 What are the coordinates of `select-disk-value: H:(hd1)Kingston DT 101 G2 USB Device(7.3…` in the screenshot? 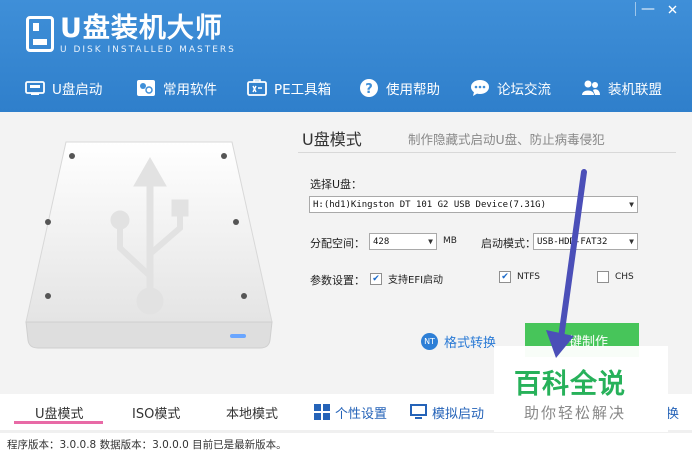 It's located at (429, 204).